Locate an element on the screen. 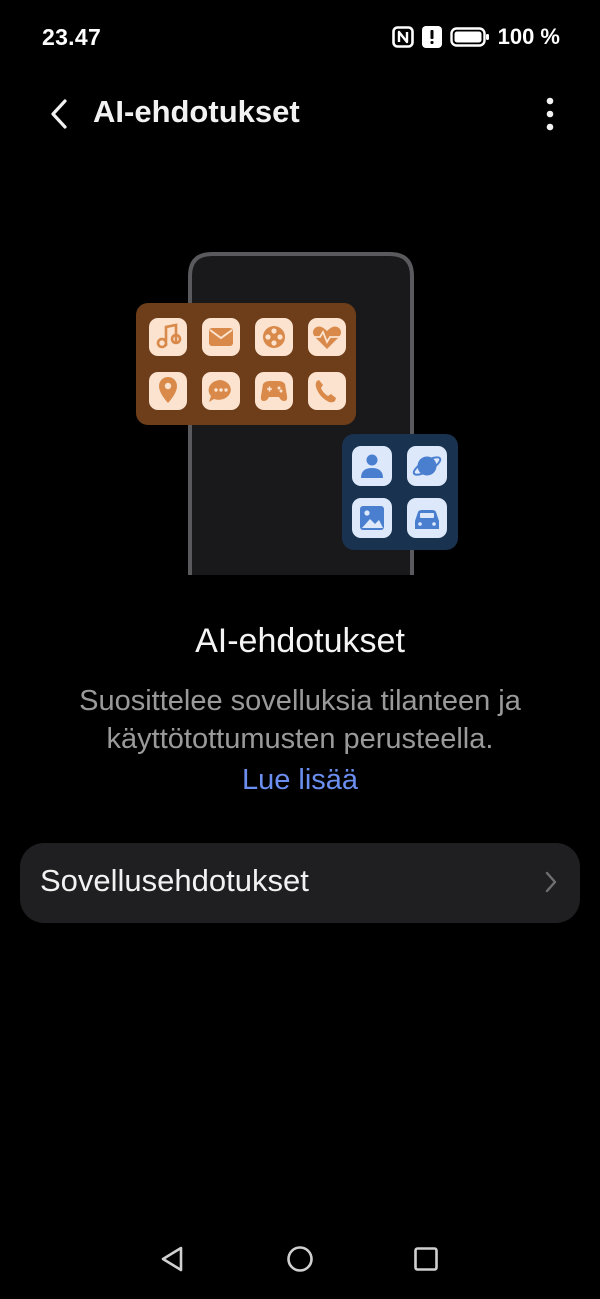 The height and width of the screenshot is (1299, 600). status-icons: 100 % is located at coordinates (475, 37).